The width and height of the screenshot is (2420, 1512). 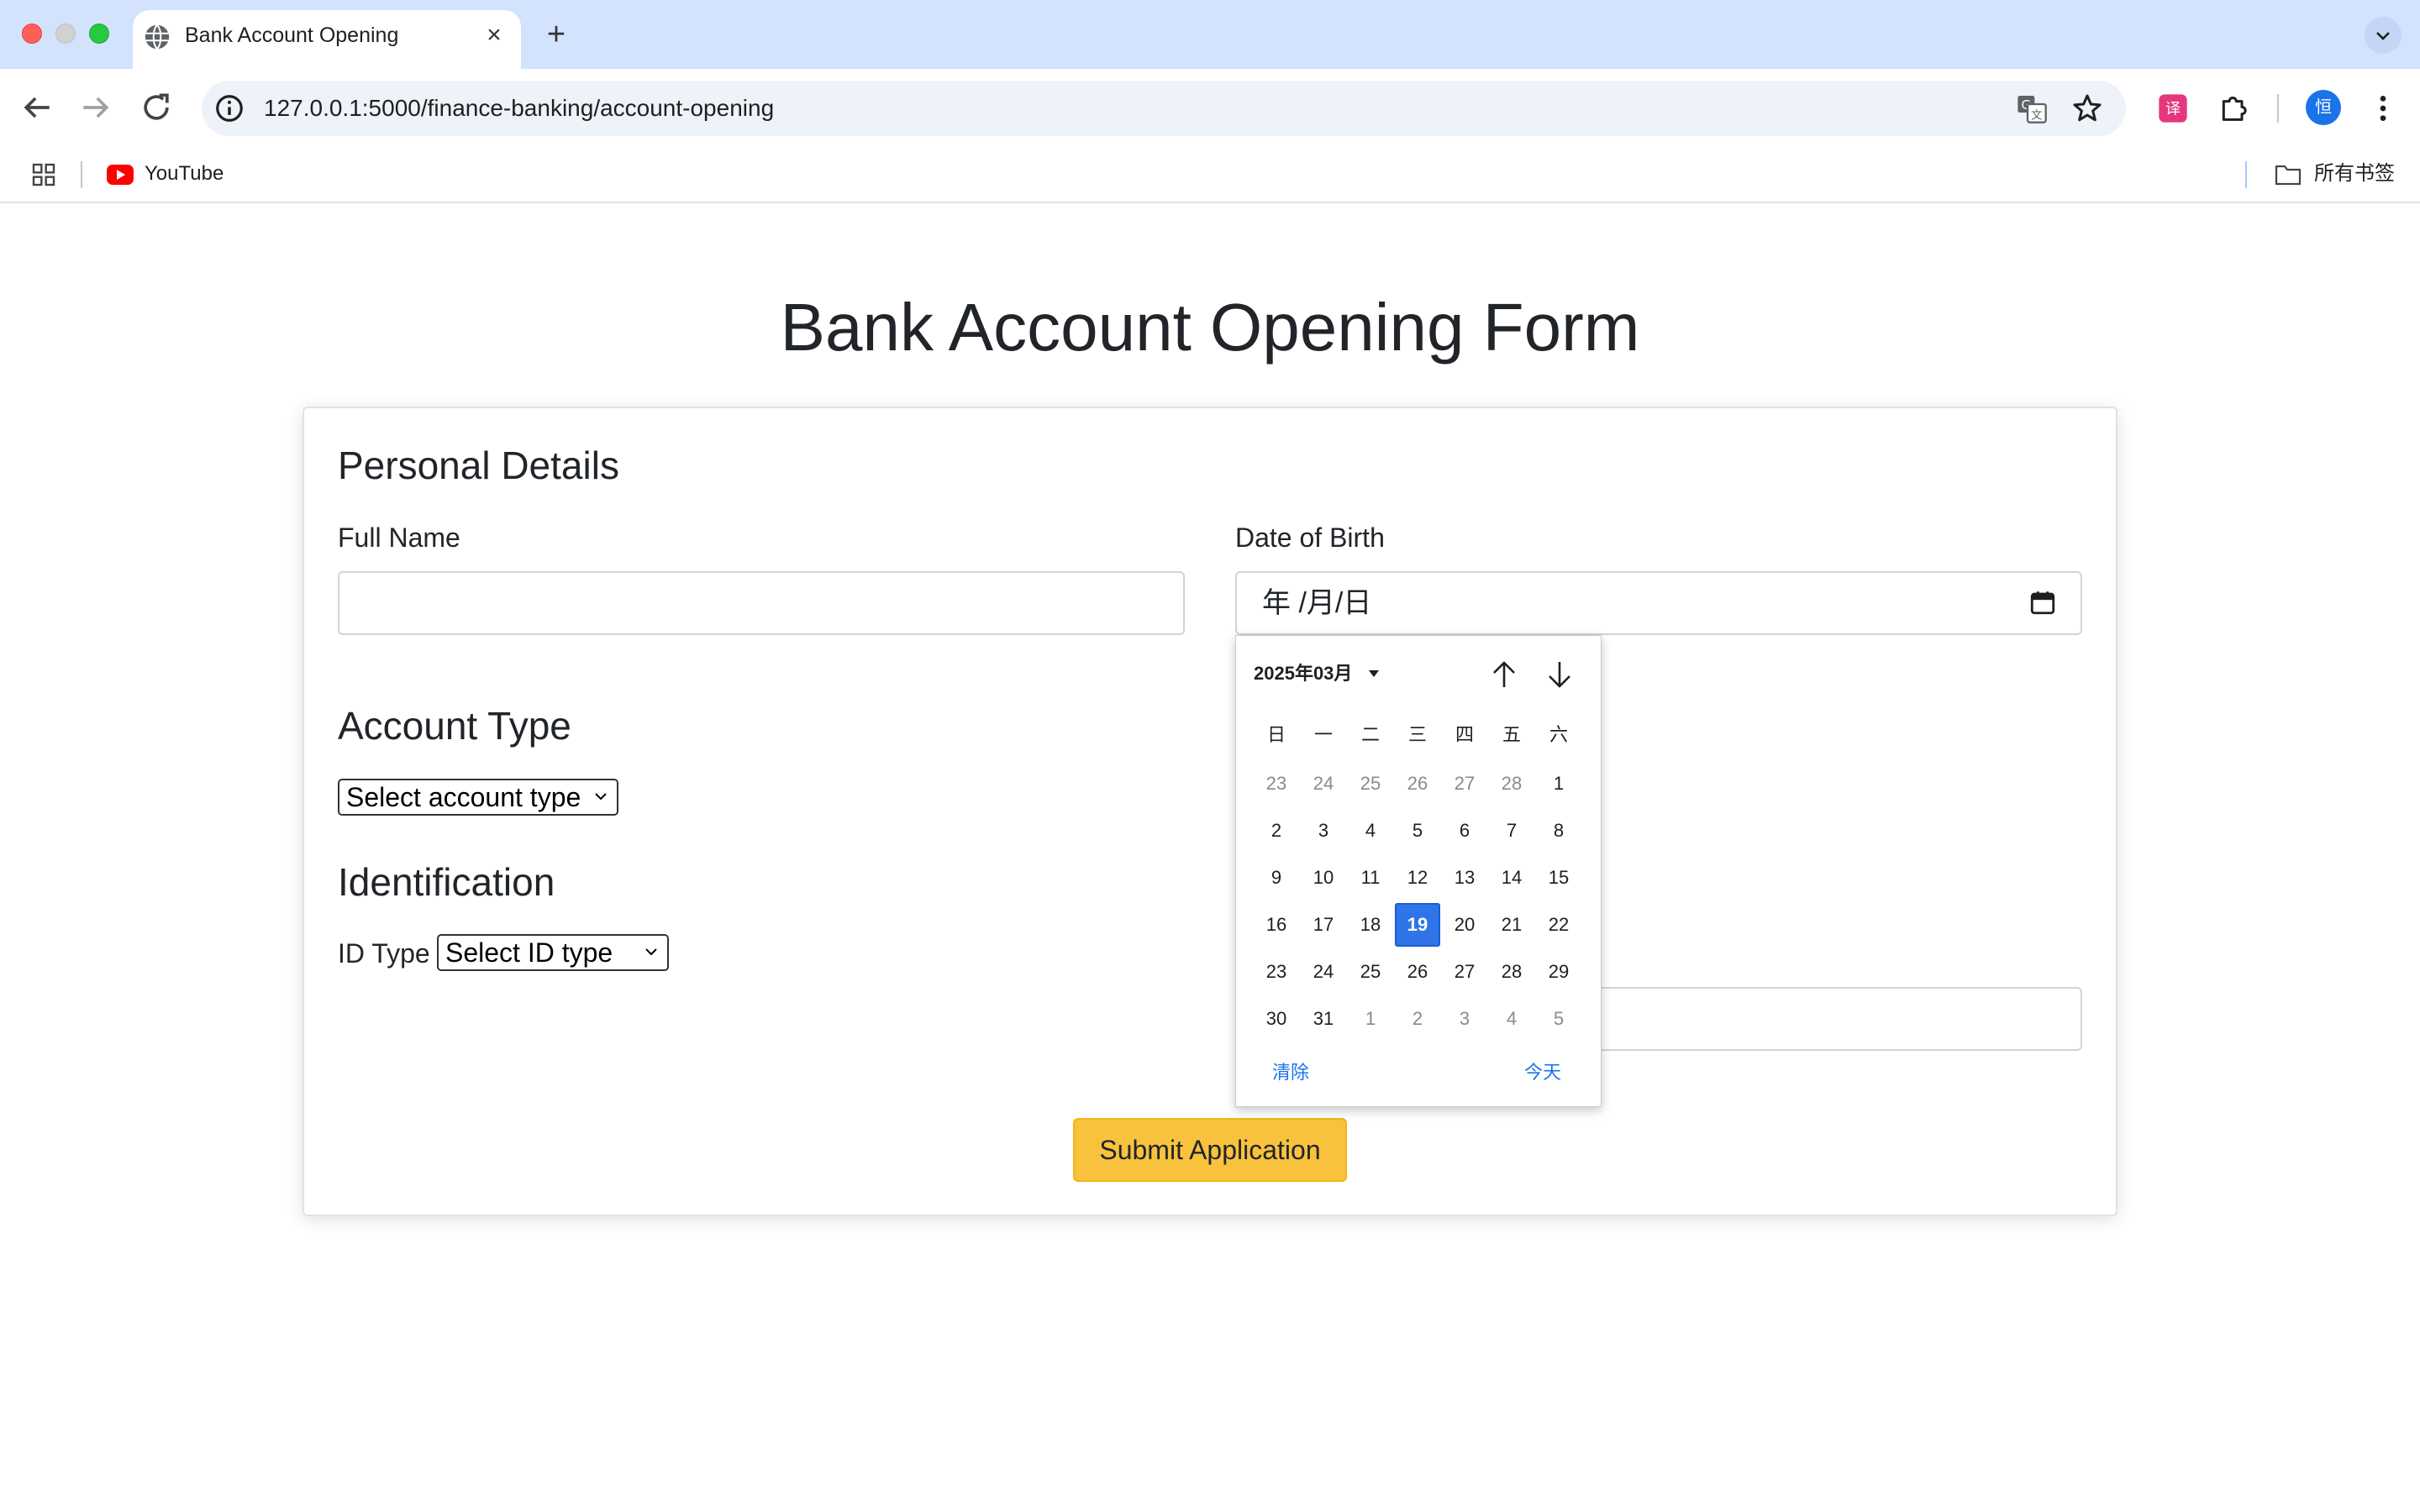 What do you see at coordinates (1210, 174) in the screenshot?
I see `bookmarks-bar` at bounding box center [1210, 174].